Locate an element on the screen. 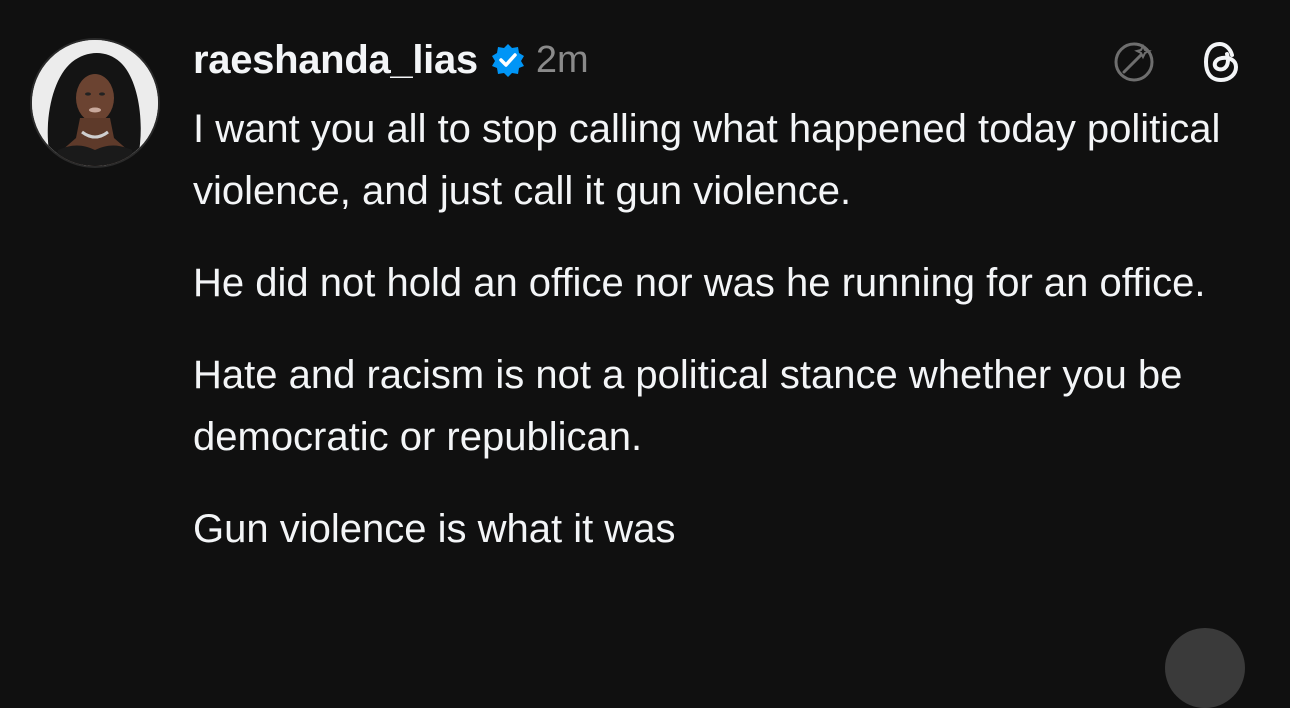 This screenshot has width=1290, height=708. avatar is located at coordinates (95, 103).